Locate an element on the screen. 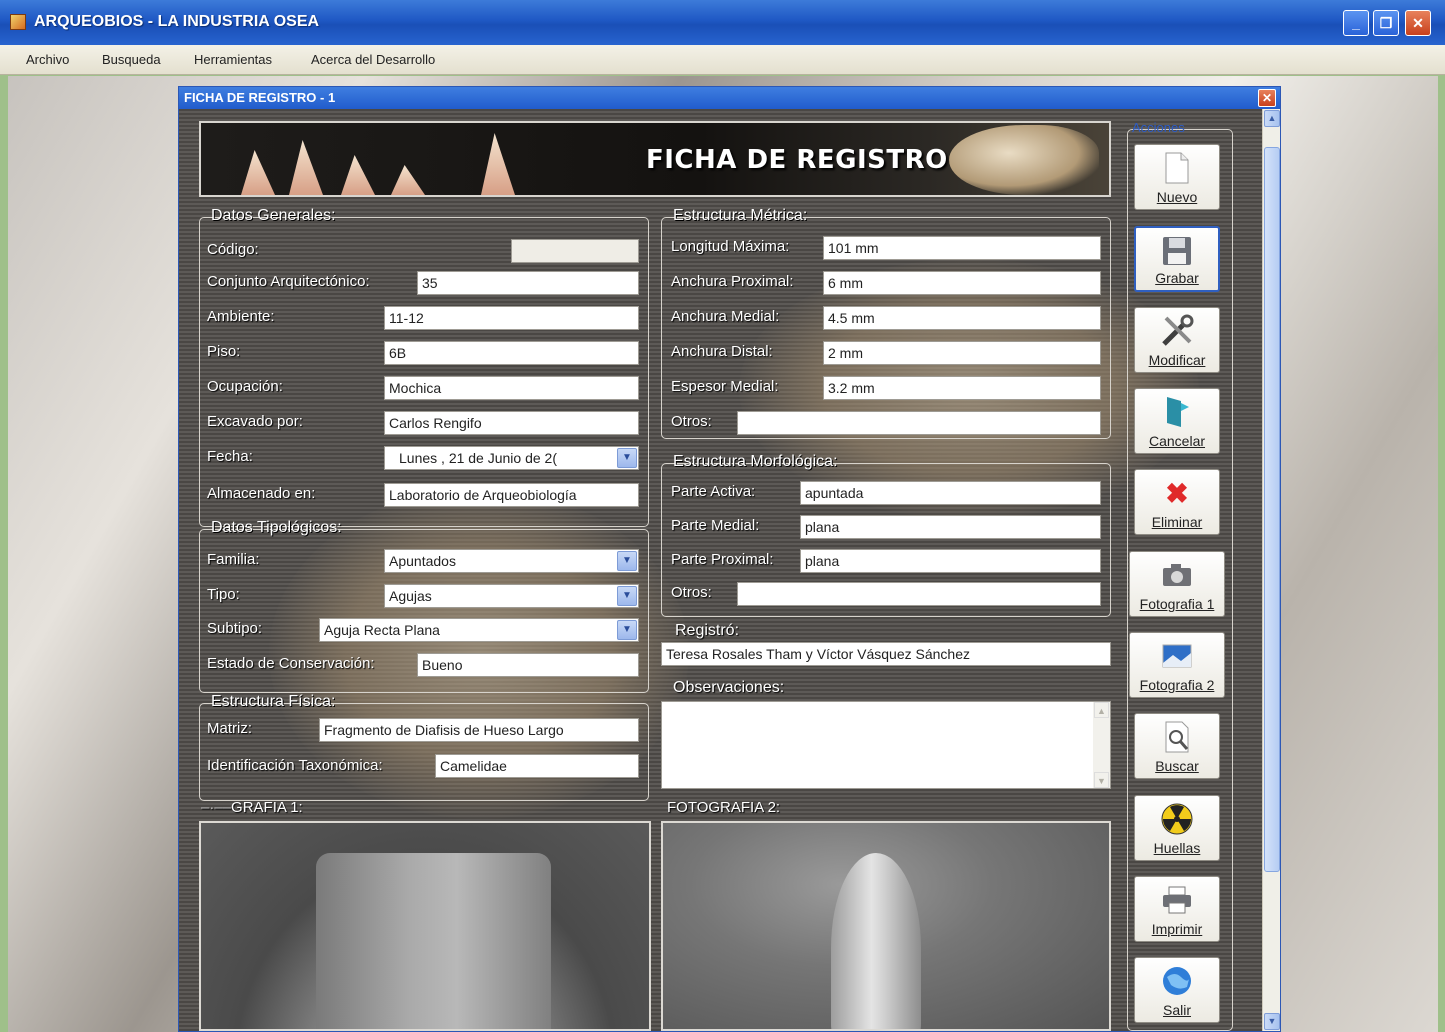 The width and height of the screenshot is (1445, 1032). anchura-proximal-field: 6 mm is located at coordinates (962, 283).